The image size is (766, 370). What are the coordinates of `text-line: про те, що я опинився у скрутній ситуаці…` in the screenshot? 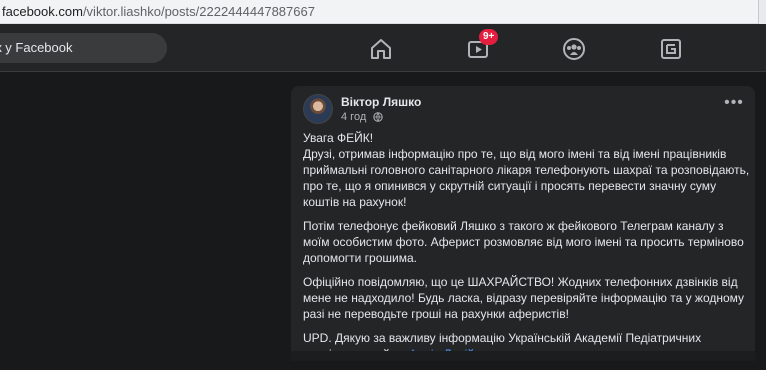 It's located at (510, 186).